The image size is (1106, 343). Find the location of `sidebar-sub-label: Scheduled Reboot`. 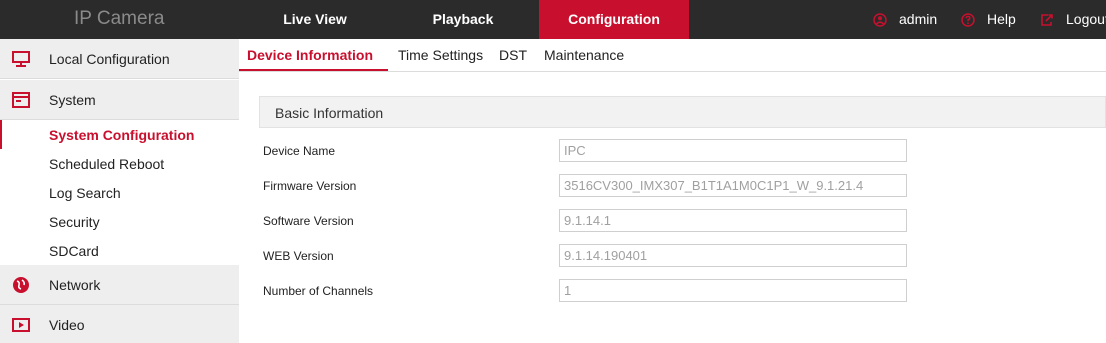

sidebar-sub-label: Scheduled Reboot is located at coordinates (107, 164).